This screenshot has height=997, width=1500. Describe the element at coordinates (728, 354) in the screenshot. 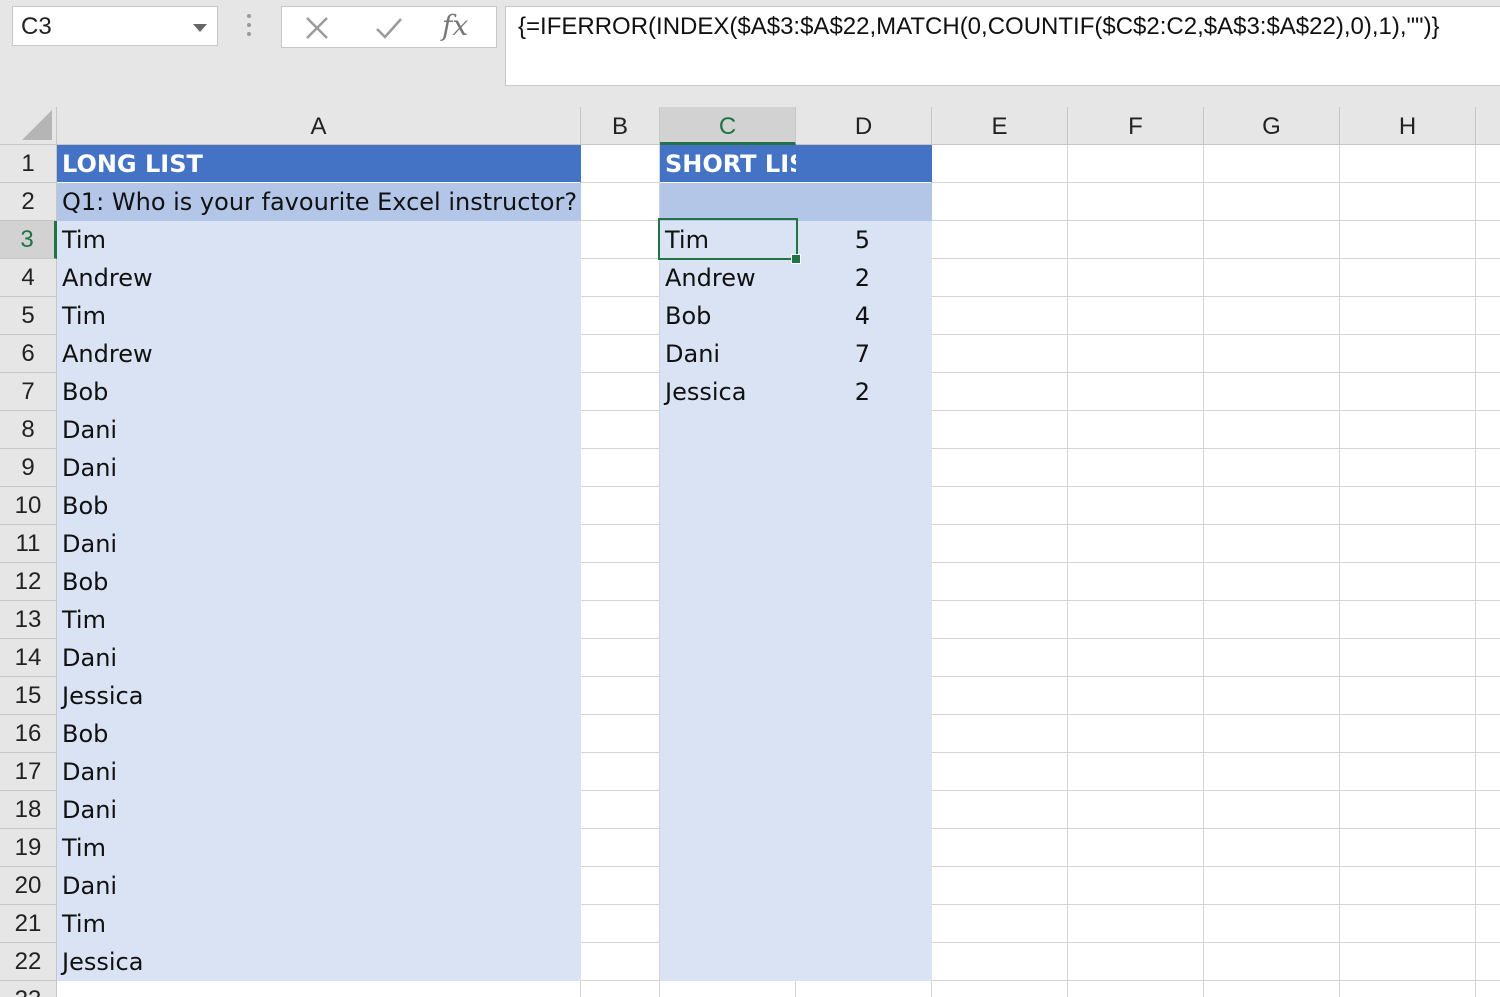

I see `cell-c6: Dani` at that location.